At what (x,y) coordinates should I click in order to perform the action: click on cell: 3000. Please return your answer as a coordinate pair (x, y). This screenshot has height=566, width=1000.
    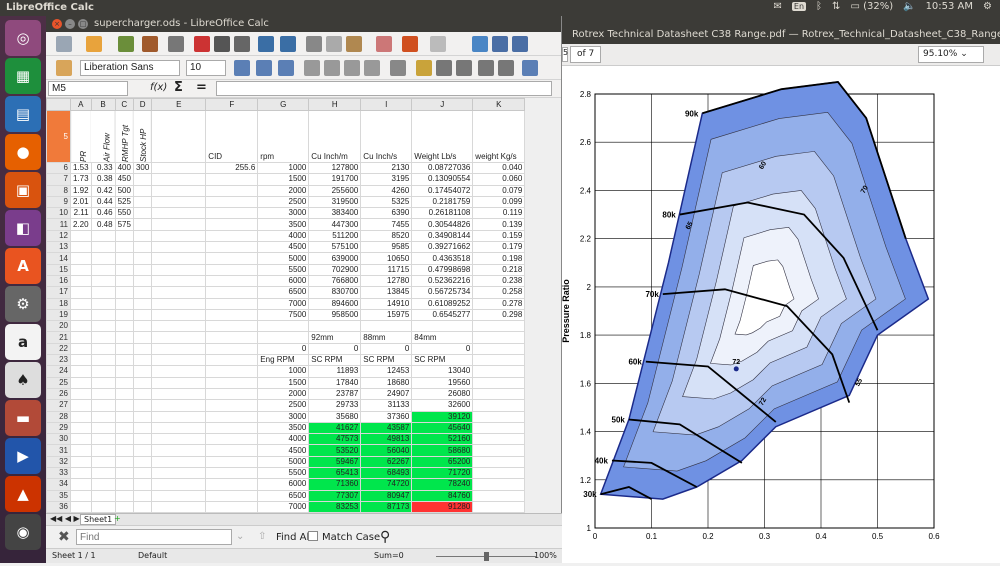
    Looking at the image, I should click on (283, 213).